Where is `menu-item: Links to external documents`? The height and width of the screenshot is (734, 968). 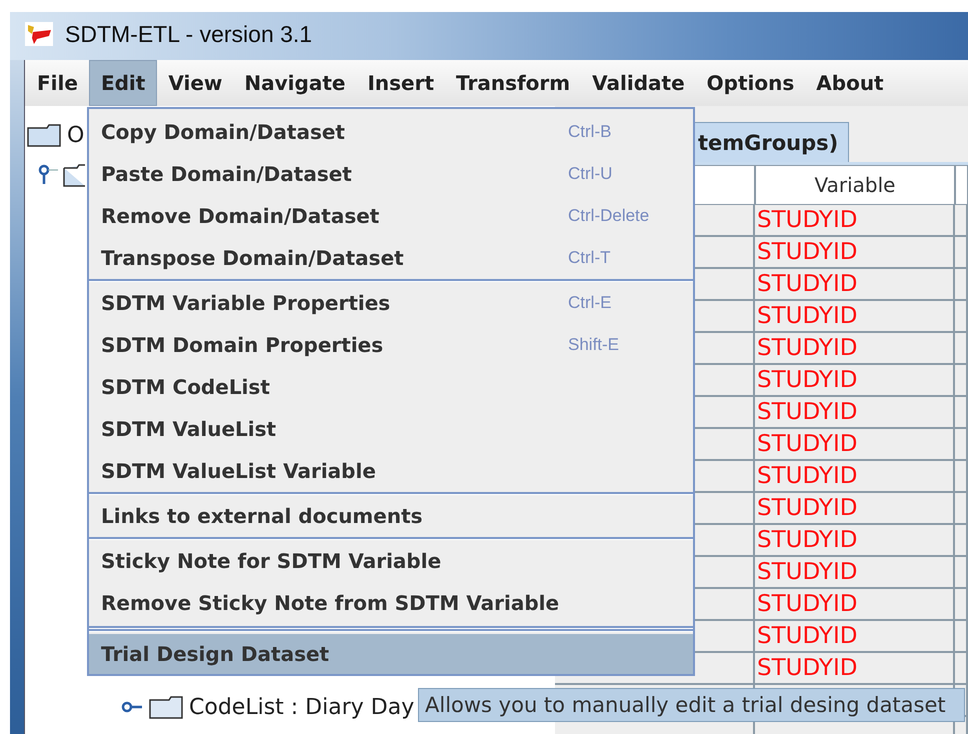 menu-item: Links to external documents is located at coordinates (391, 516).